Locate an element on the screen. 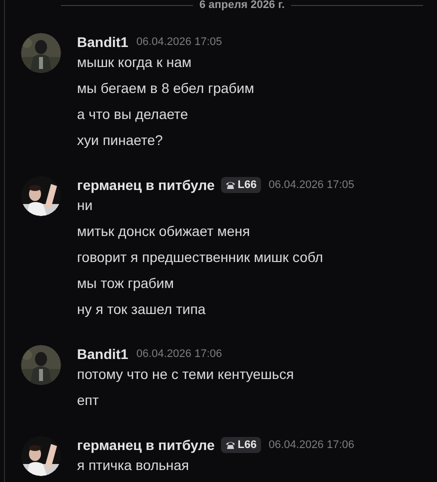 Image resolution: width=437 pixels, height=482 pixels. message-text: ну я ток зашел типа is located at coordinates (142, 309).